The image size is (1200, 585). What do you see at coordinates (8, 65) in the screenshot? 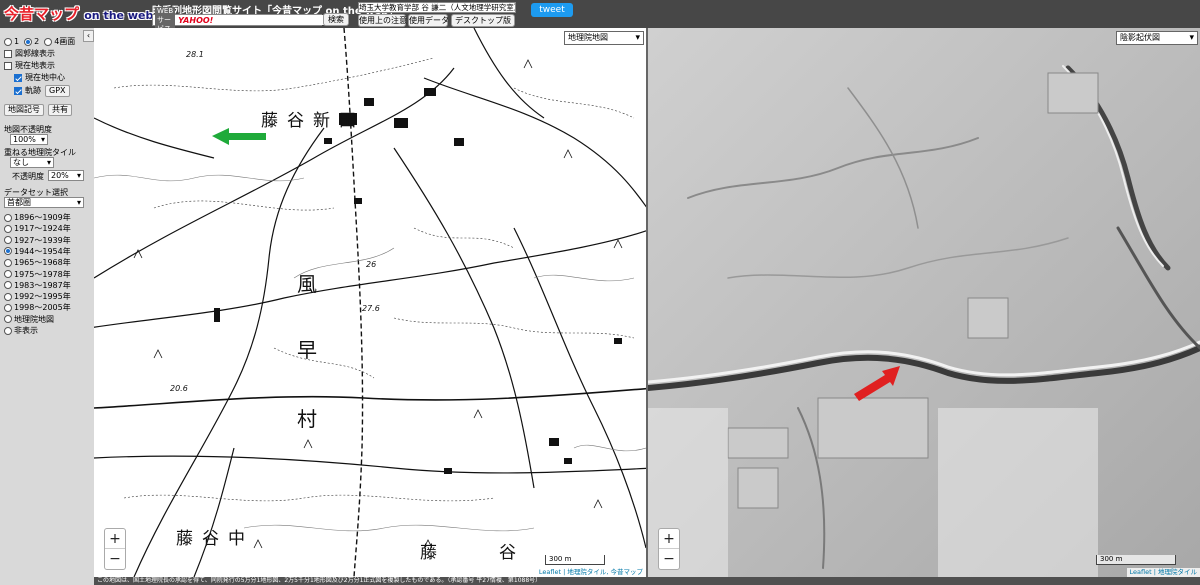
I see `current-location-checkbox` at bounding box center [8, 65].